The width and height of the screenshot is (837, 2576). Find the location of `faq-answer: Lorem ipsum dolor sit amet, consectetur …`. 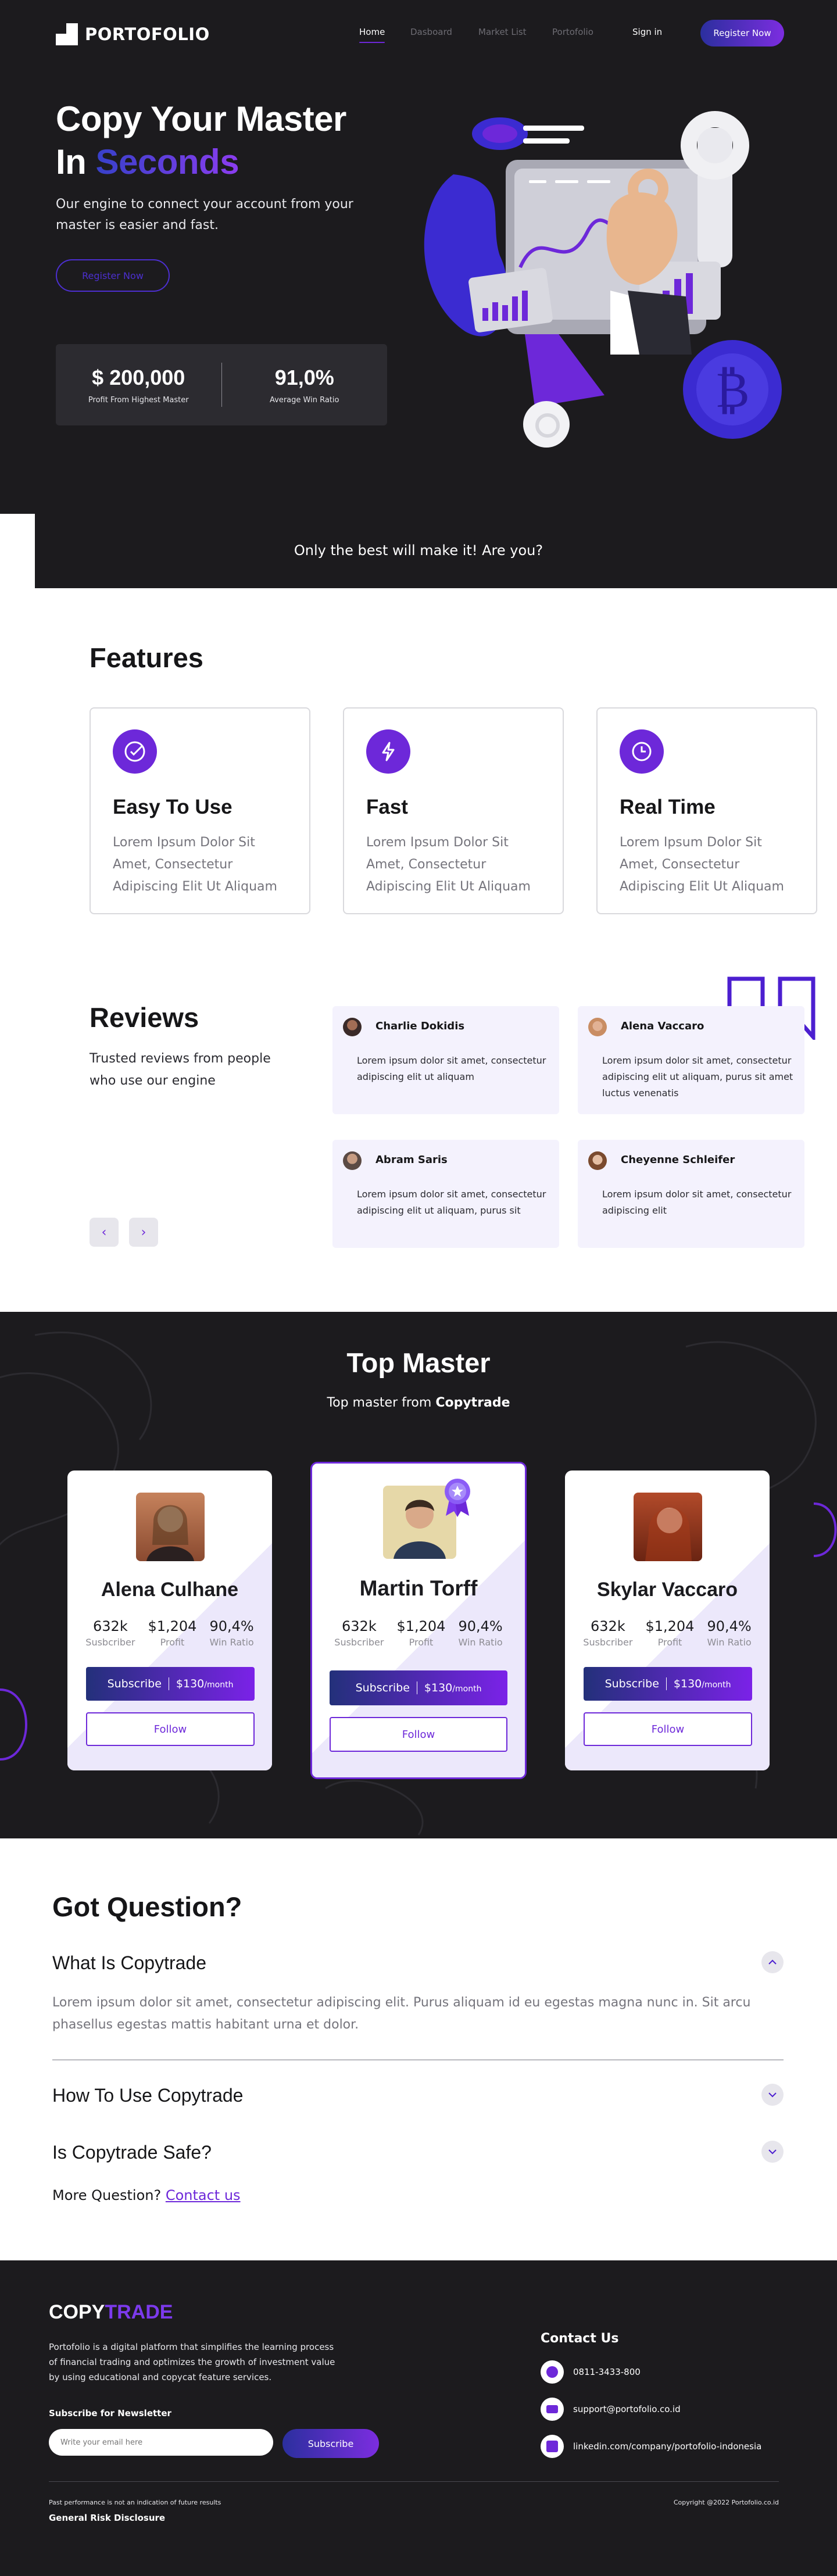

faq-answer: Lorem ipsum dolor sit amet, consectetur … is located at coordinates (402, 2014).